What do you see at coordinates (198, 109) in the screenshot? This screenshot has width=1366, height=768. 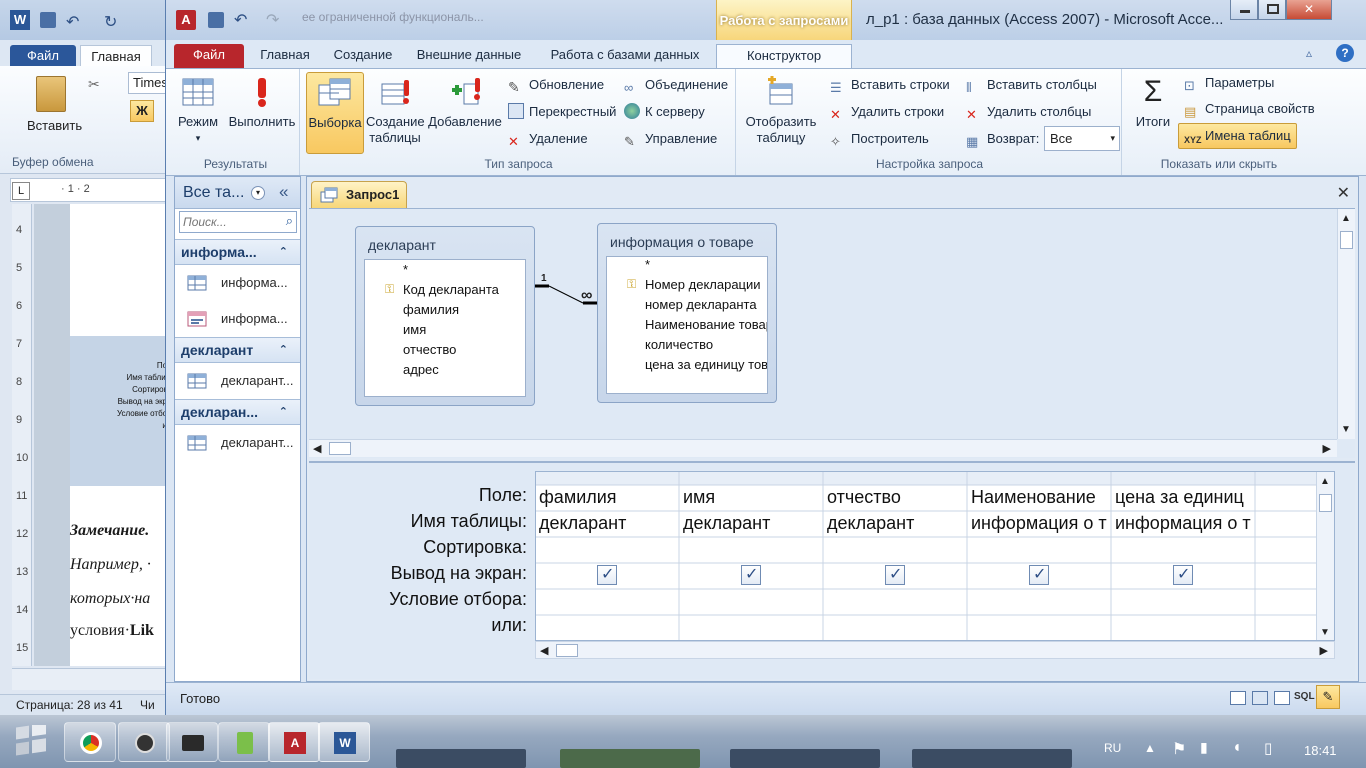 I see `view-button: Режим ▾` at bounding box center [198, 109].